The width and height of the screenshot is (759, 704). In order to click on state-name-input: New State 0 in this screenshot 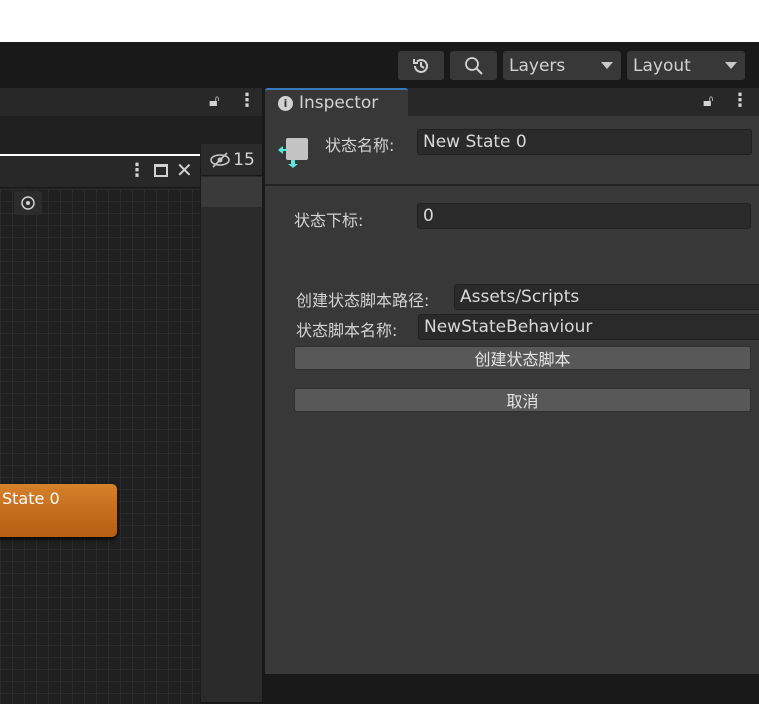, I will do `click(584, 142)`.